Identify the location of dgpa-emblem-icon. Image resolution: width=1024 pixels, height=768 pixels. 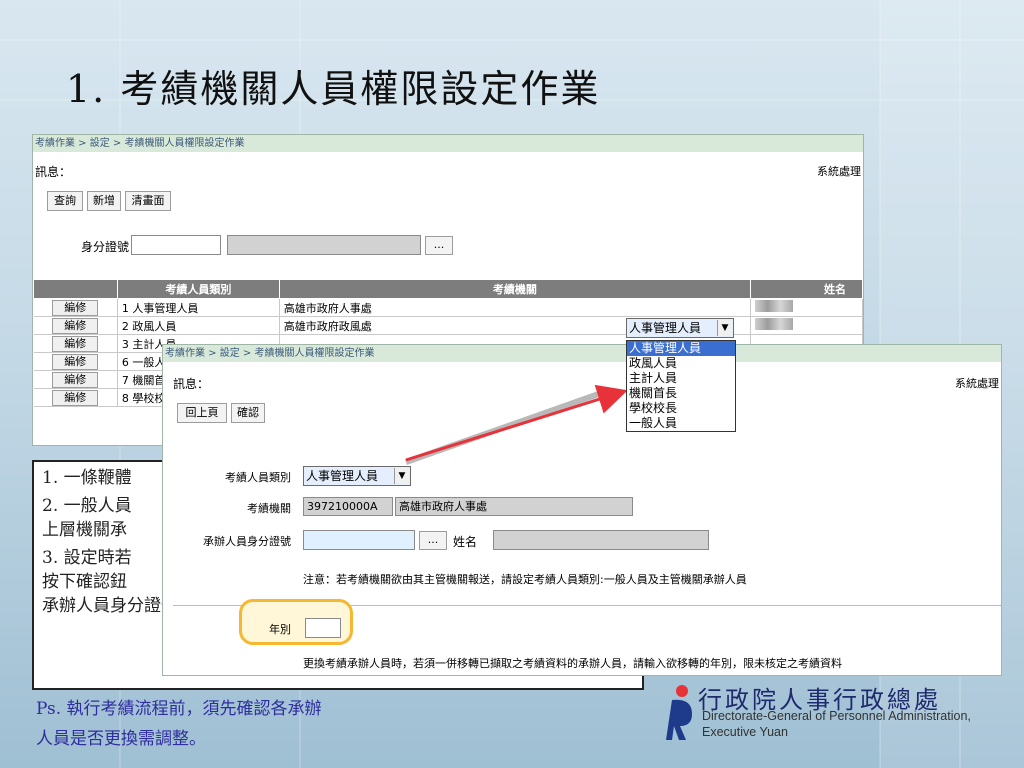
(679, 712).